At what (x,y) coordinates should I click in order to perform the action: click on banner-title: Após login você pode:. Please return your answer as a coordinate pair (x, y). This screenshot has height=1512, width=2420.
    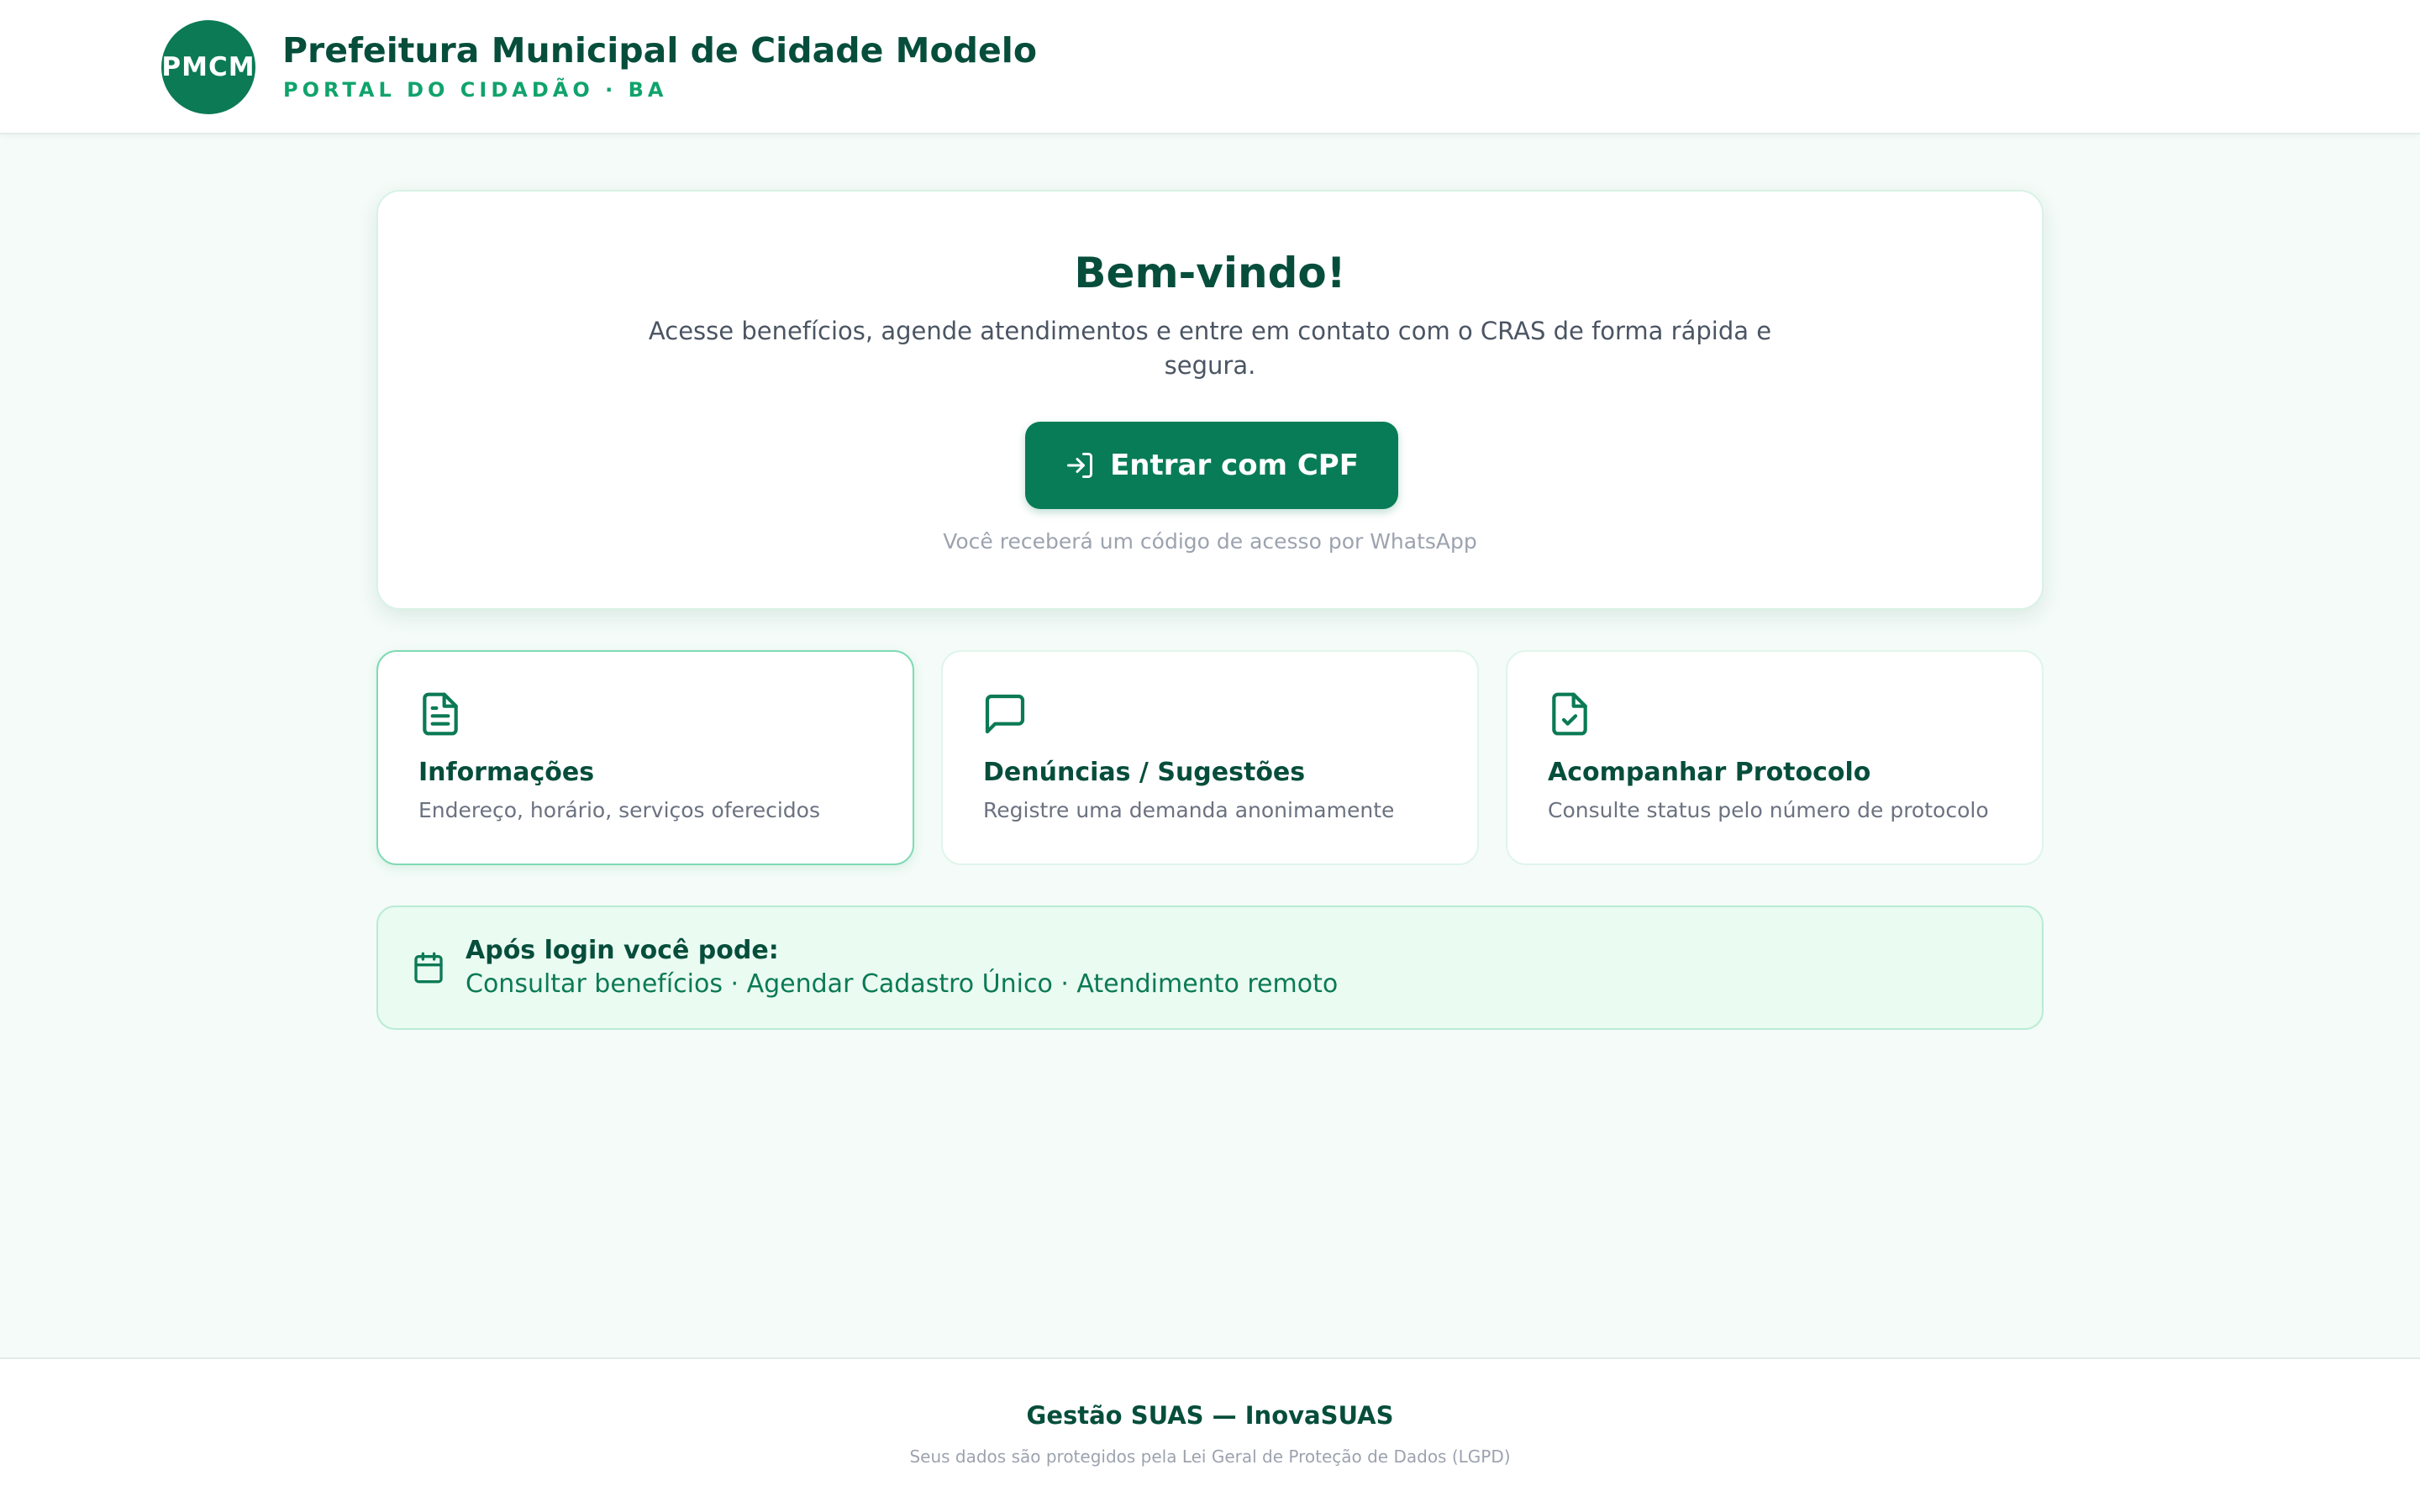
    Looking at the image, I should click on (622, 950).